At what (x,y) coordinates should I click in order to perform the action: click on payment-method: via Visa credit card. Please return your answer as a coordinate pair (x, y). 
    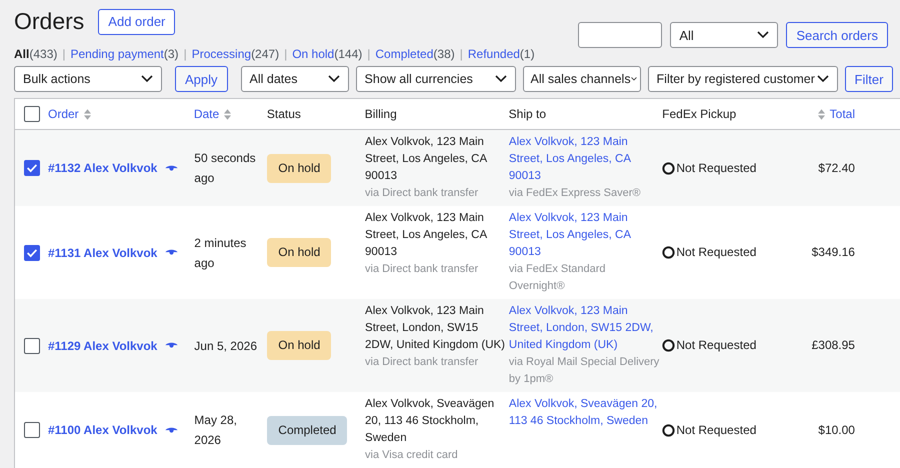
    Looking at the image, I should click on (411, 455).